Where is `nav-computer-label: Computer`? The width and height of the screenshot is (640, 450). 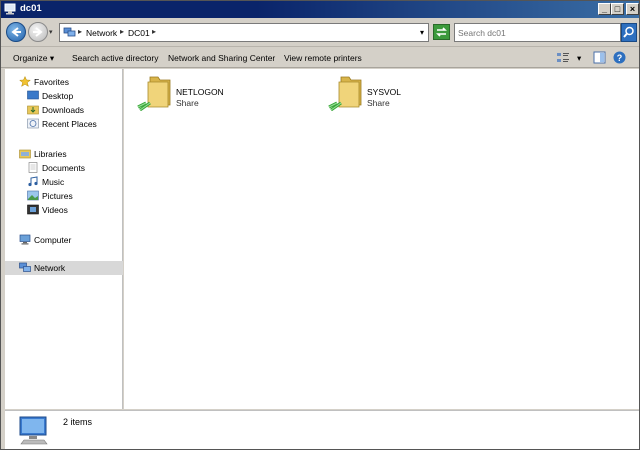 nav-computer-label: Computer is located at coordinates (53, 240).